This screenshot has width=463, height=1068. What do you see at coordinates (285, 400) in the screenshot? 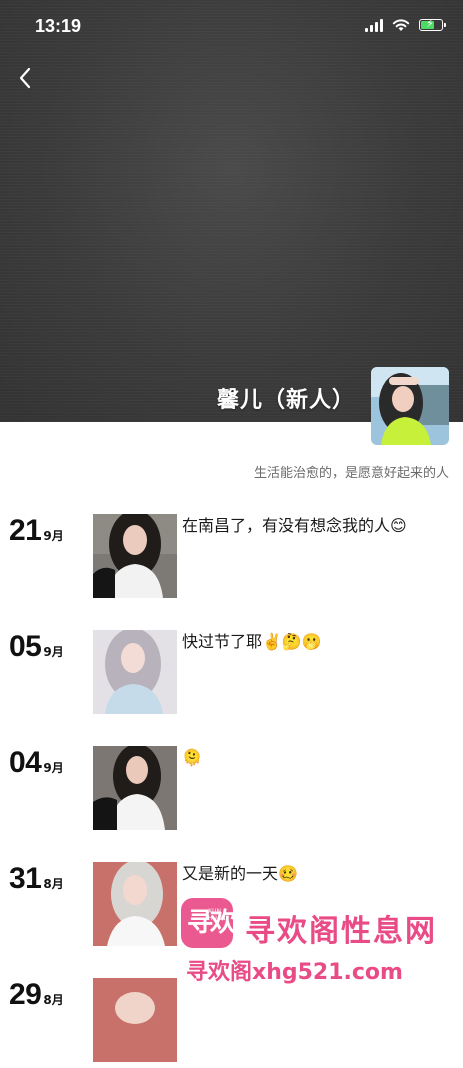
I see `profile-name: 馨儿（新人）` at bounding box center [285, 400].